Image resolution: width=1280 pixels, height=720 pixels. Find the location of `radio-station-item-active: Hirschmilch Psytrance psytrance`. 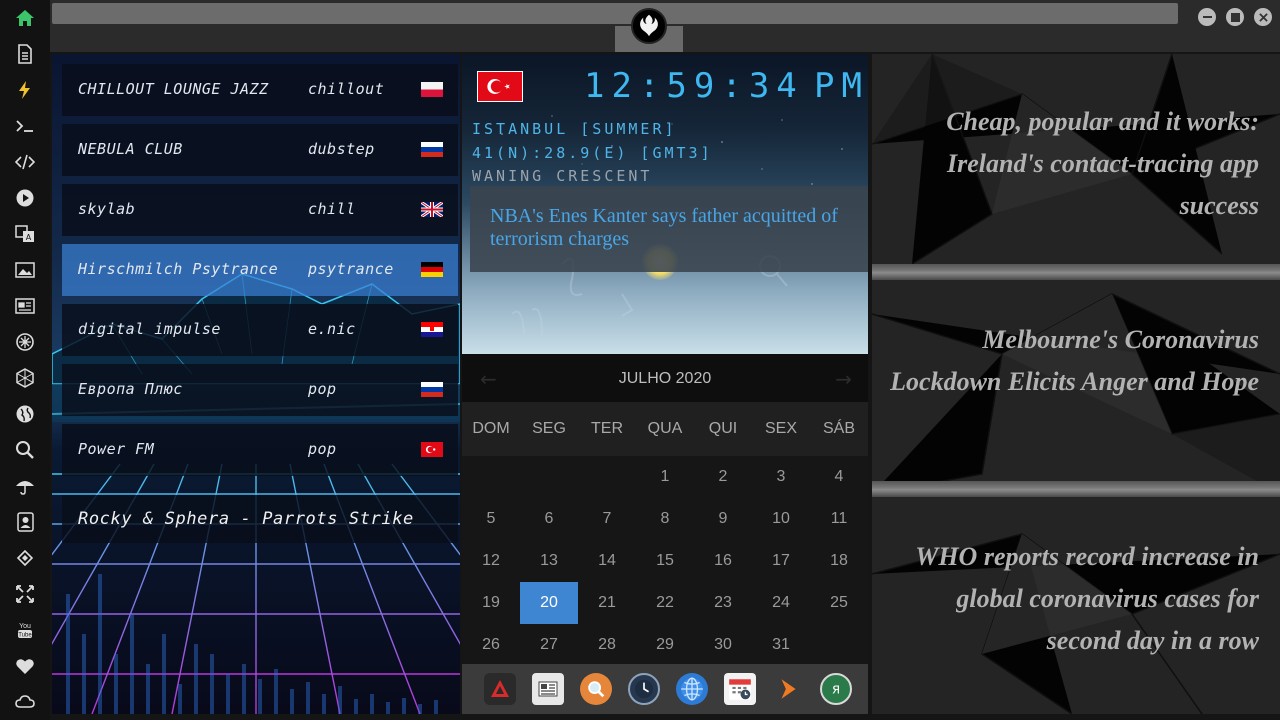

radio-station-item-active: Hirschmilch Psytrance psytrance is located at coordinates (260, 270).